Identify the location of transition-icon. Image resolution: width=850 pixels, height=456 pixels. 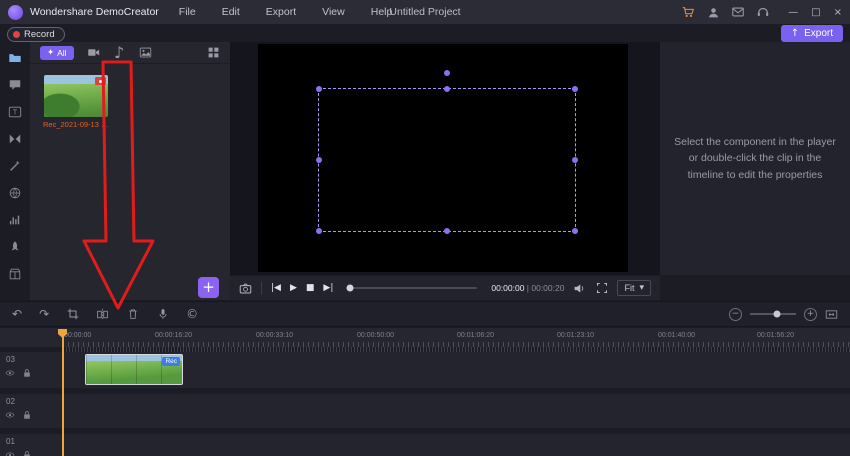
(15, 139).